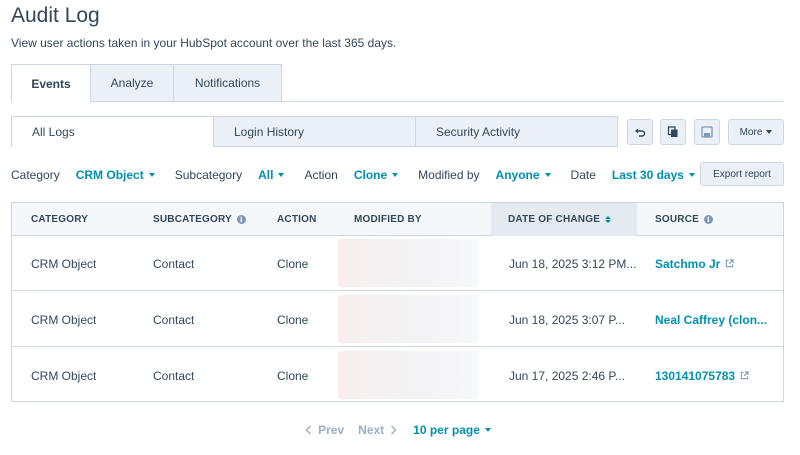  Describe the element at coordinates (55, 15) in the screenshot. I see `page-title: Audit Log` at that location.